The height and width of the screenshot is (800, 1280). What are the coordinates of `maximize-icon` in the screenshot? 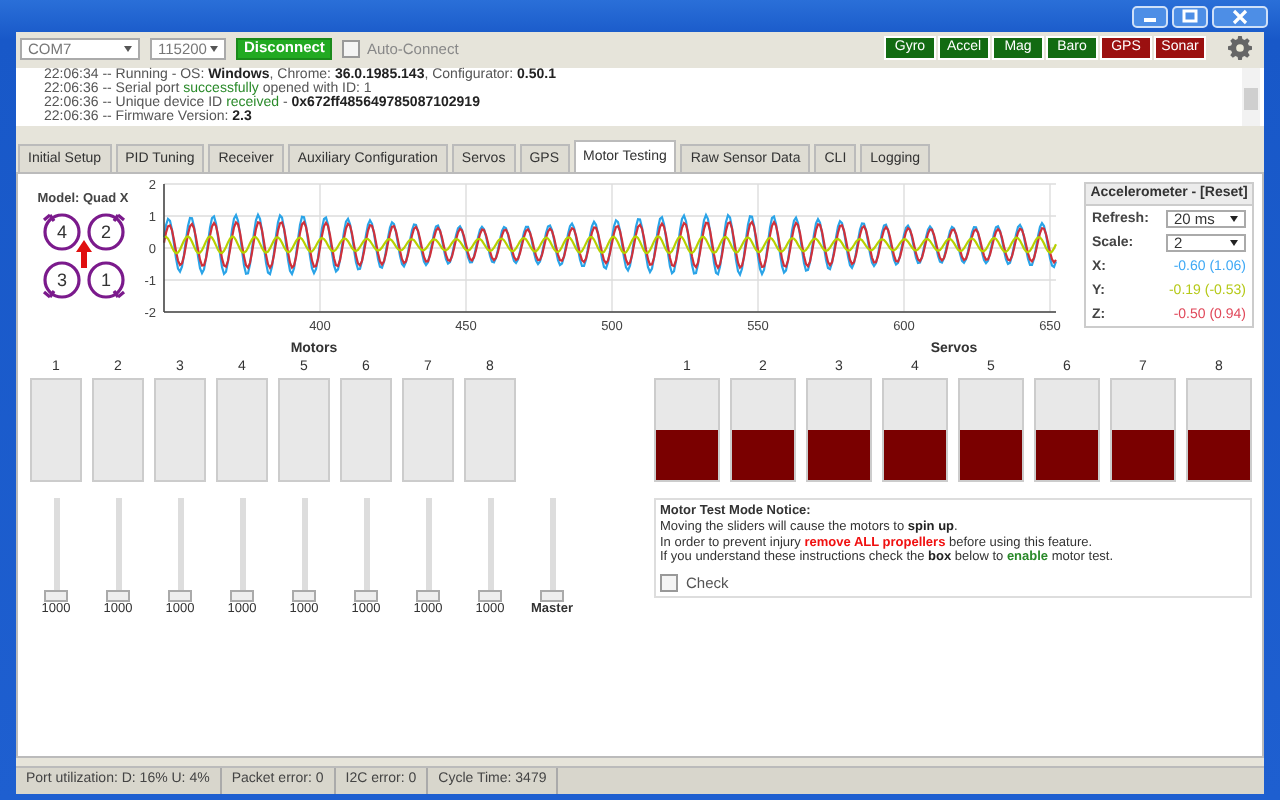 It's located at (1190, 16).